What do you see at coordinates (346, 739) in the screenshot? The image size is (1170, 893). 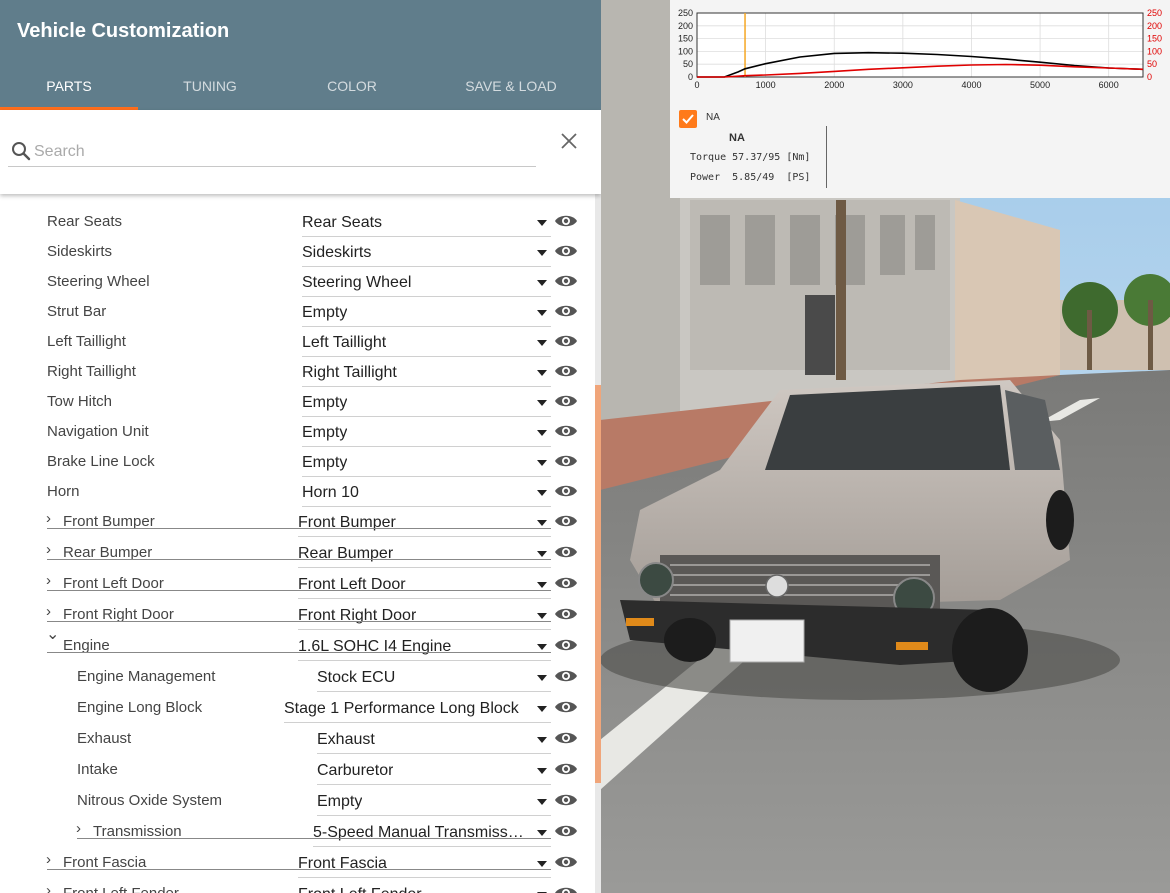 I see `part-select-value: Exhaust` at bounding box center [346, 739].